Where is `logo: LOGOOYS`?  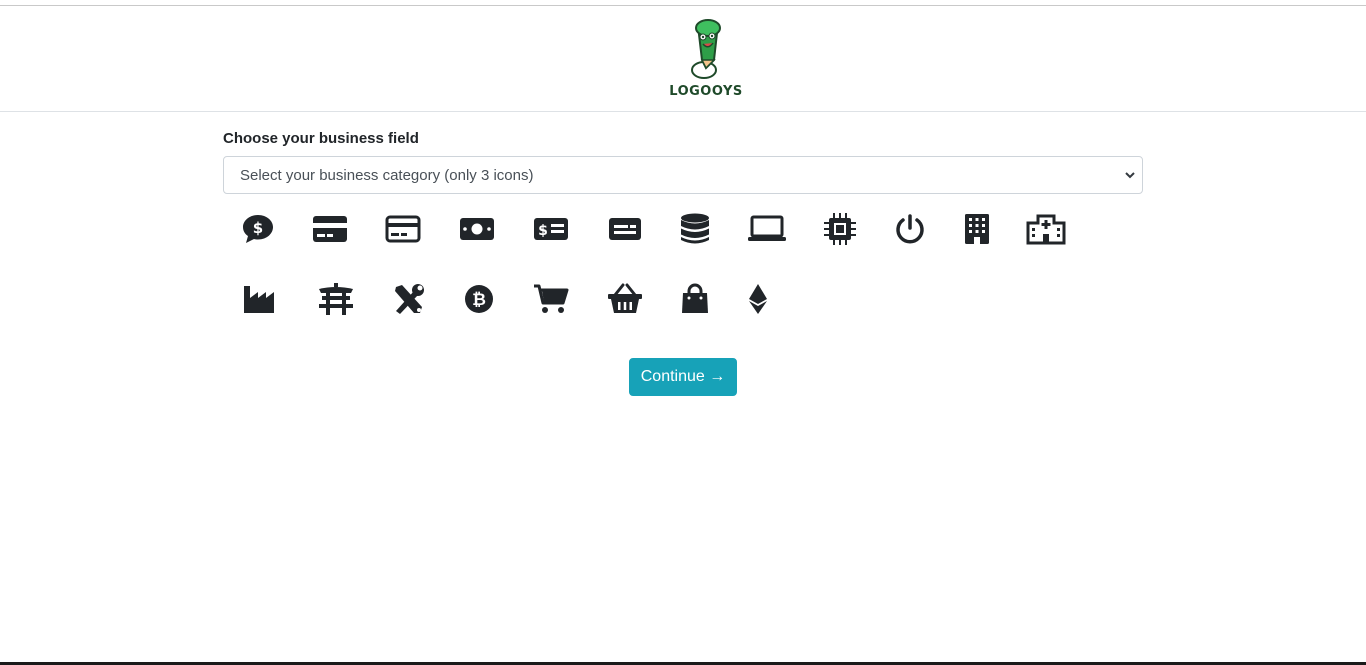 logo: LOGOOYS is located at coordinates (706, 55).